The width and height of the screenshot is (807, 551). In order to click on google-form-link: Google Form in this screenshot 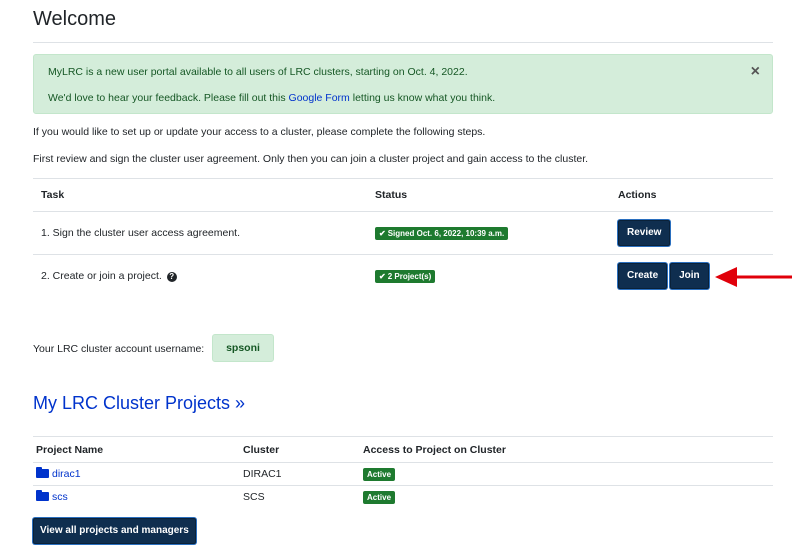, I will do `click(319, 98)`.